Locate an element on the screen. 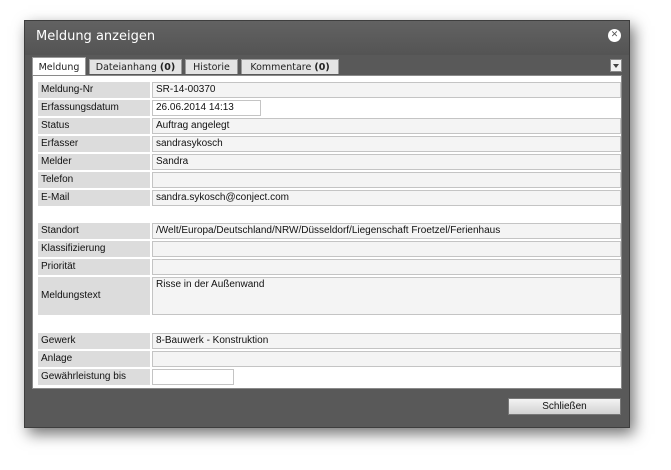 The width and height of the screenshot is (671, 470). gewaehrleistung-field is located at coordinates (193, 377).